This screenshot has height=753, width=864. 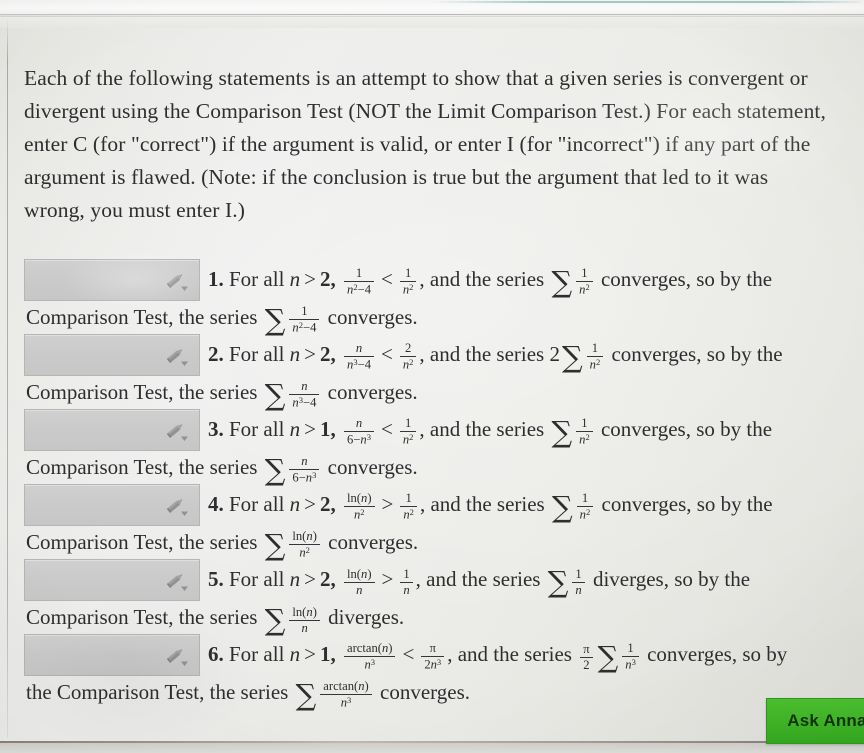 I want to click on ask-anna-button: Ask Anna, so click(x=815, y=721).